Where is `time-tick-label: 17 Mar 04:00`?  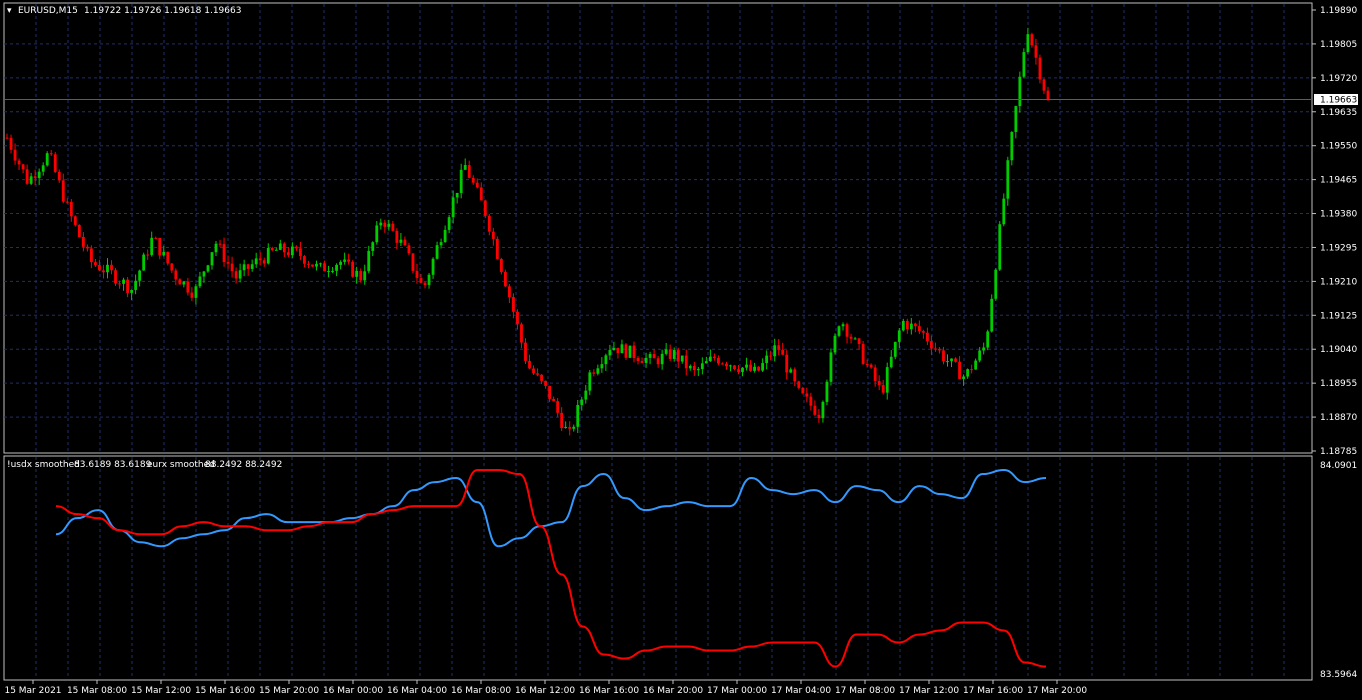
time-tick-label: 17 Mar 04:00 is located at coordinates (801, 691).